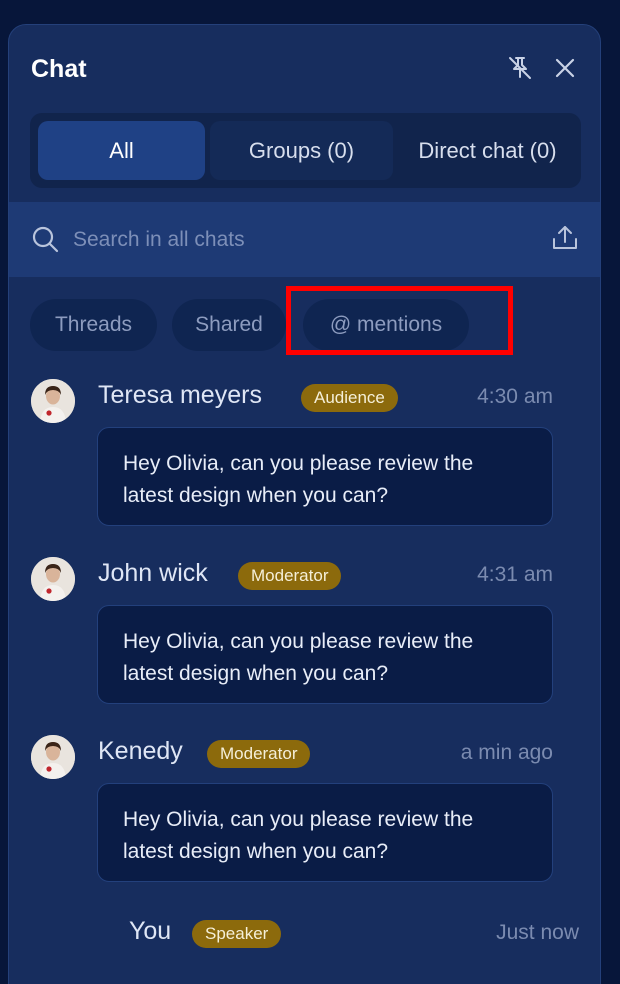 Image resolution: width=620 pixels, height=984 pixels. I want to click on sender-name: You, so click(150, 931).